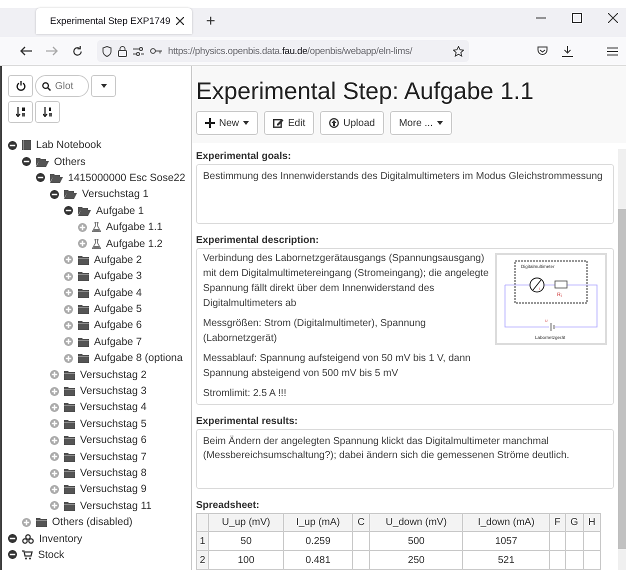 The height and width of the screenshot is (570, 626). I want to click on book-icon, so click(26, 145).